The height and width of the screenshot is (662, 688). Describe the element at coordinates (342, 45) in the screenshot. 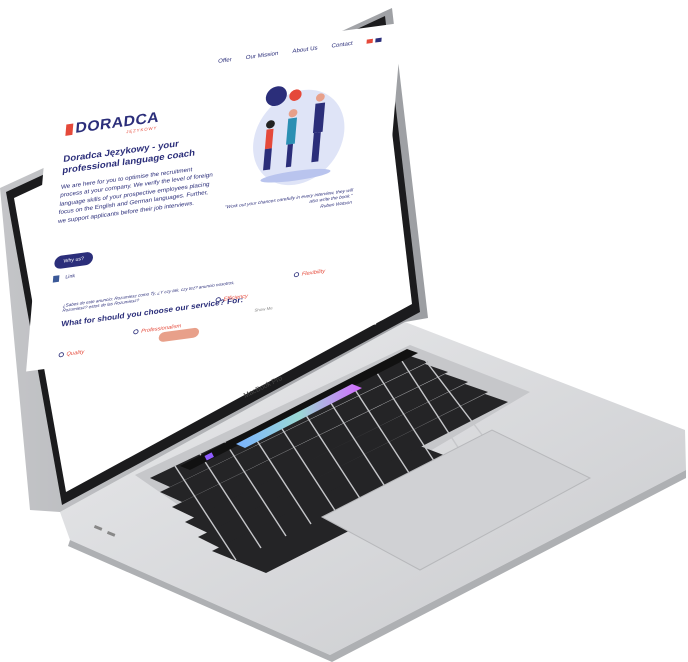

I see `nav-contact: Contact` at that location.